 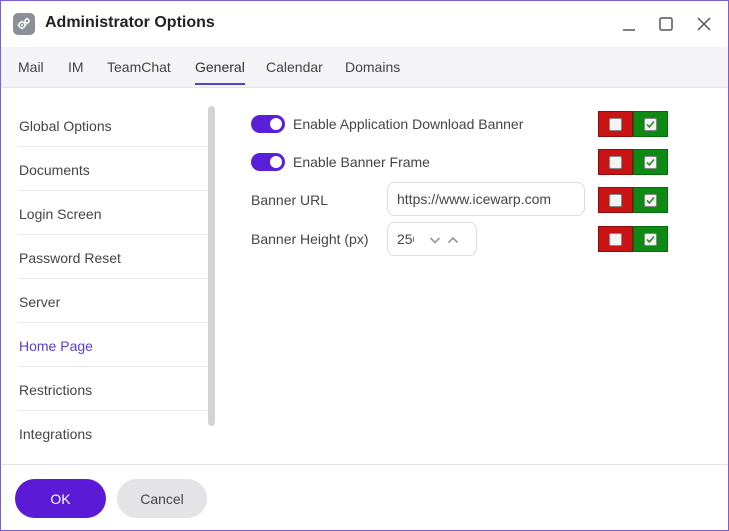 What do you see at coordinates (54, 170) in the screenshot?
I see `sidebar-item-label: Documents` at bounding box center [54, 170].